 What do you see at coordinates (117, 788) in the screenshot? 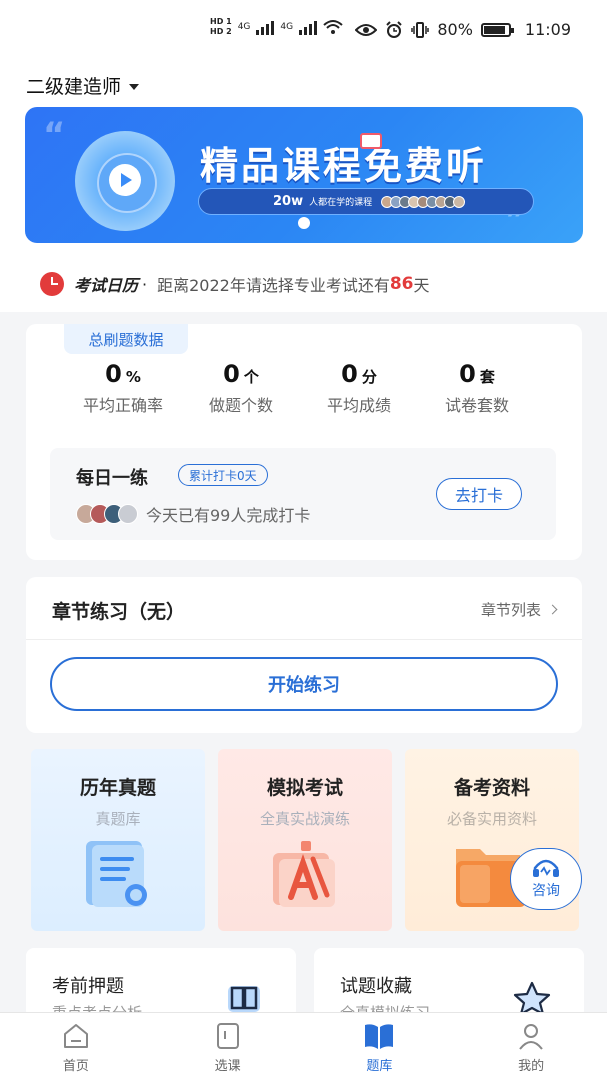
I see `tile-title: 历年真题` at bounding box center [117, 788].